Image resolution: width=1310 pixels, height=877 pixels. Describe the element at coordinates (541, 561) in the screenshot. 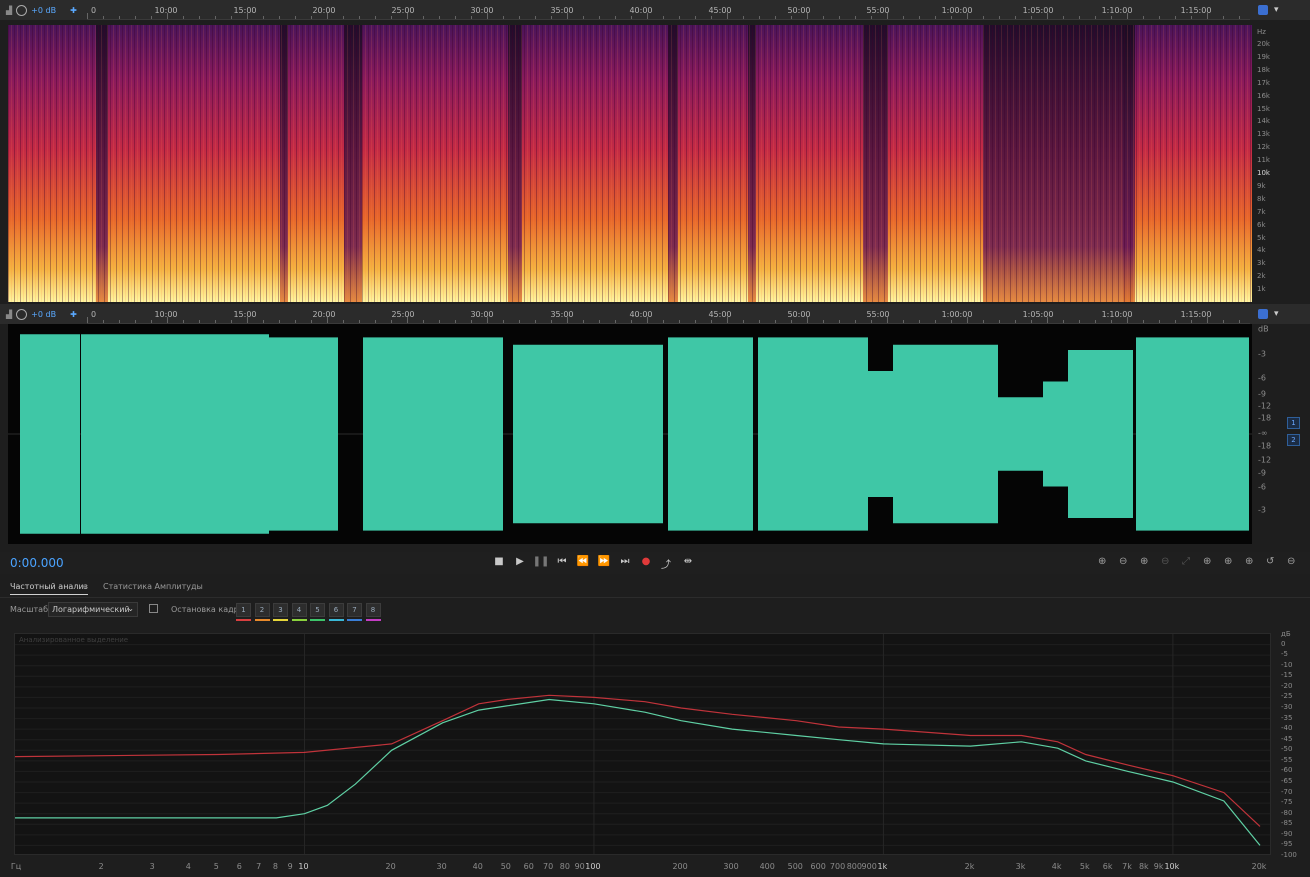

I see `pause-icon: ❚❚` at that location.